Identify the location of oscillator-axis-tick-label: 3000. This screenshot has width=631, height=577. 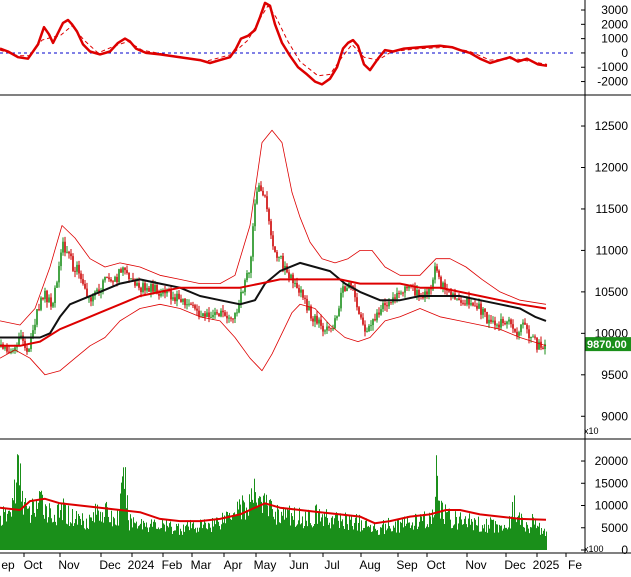
(614, 10).